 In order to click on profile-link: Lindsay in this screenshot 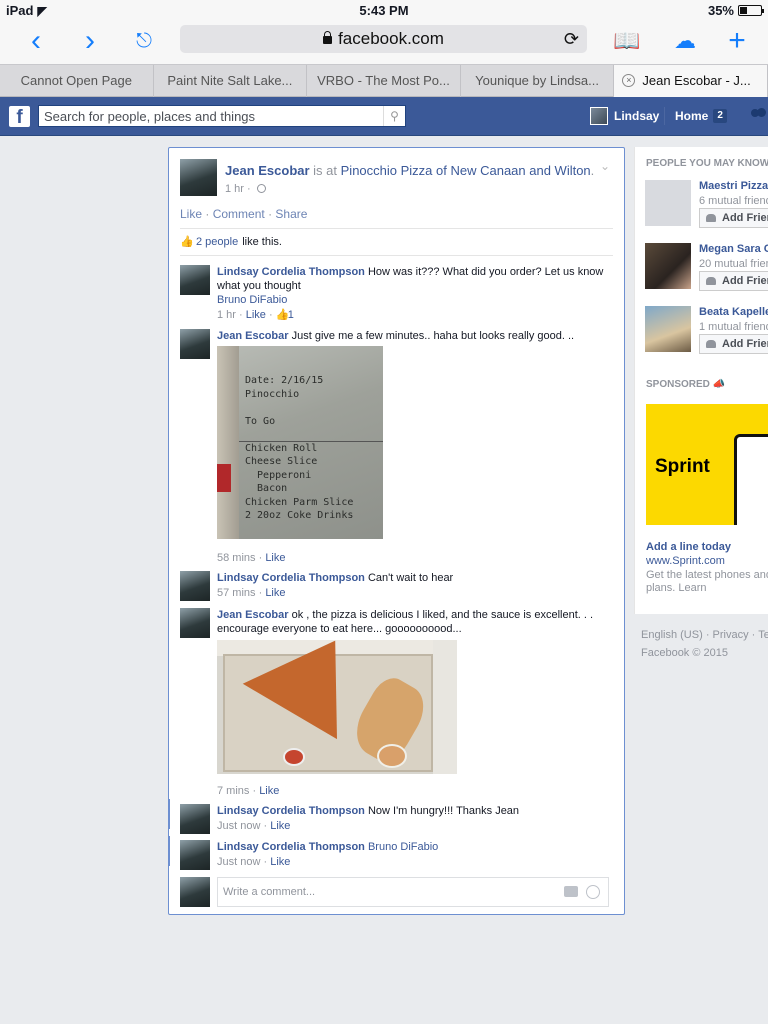, I will do `click(624, 116)`.